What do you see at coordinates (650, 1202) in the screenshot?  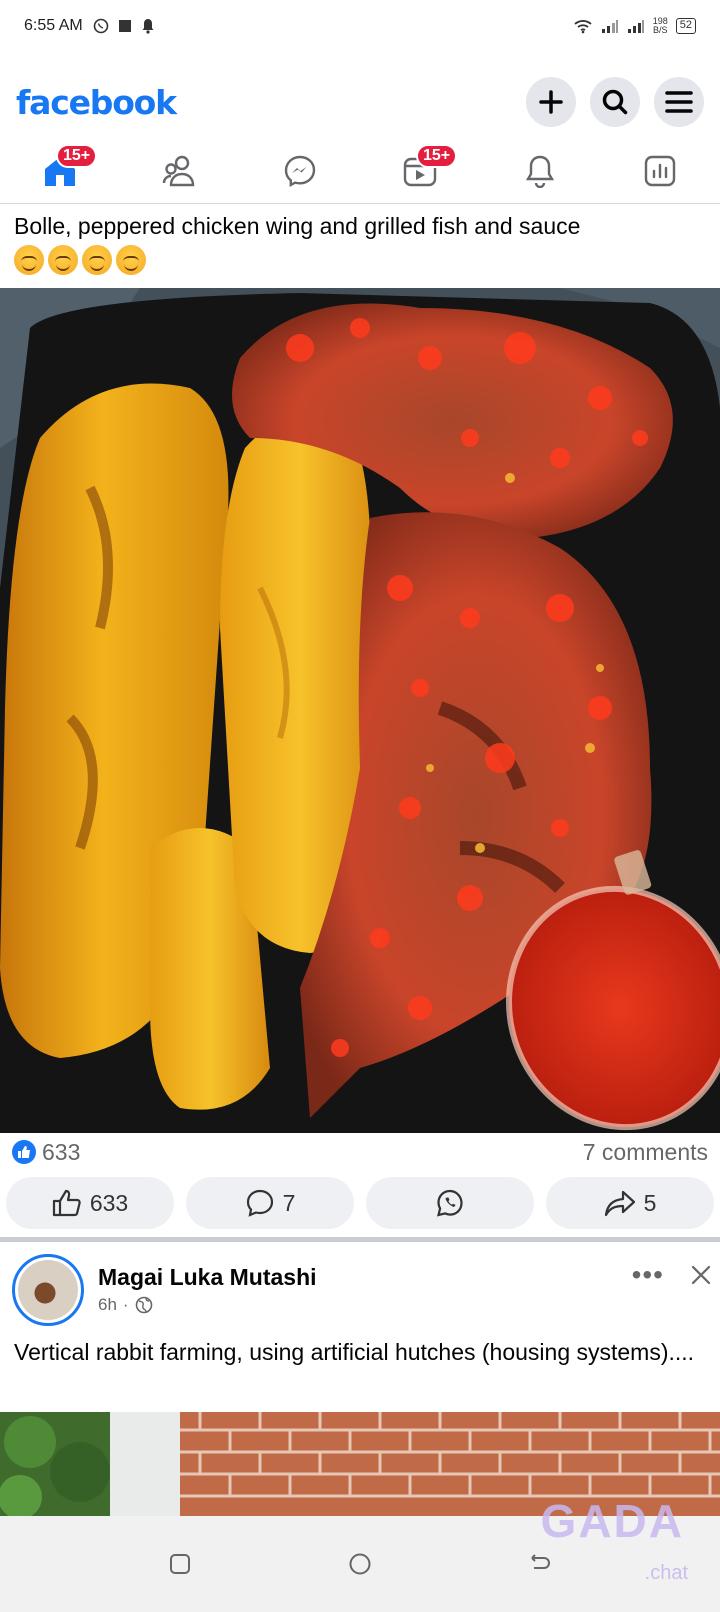 I see `share-count: 5` at bounding box center [650, 1202].